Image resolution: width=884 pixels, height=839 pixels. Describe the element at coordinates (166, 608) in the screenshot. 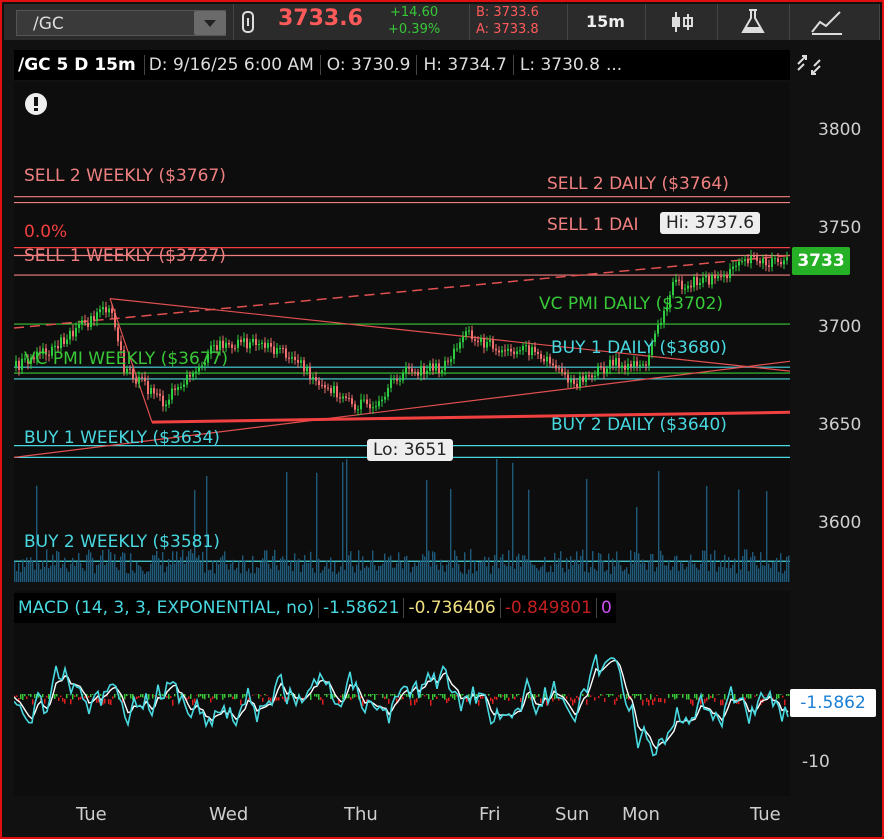

I see `macd-study-label: MACD (14, 3, 3, EXPONENTIAL, no)` at that location.